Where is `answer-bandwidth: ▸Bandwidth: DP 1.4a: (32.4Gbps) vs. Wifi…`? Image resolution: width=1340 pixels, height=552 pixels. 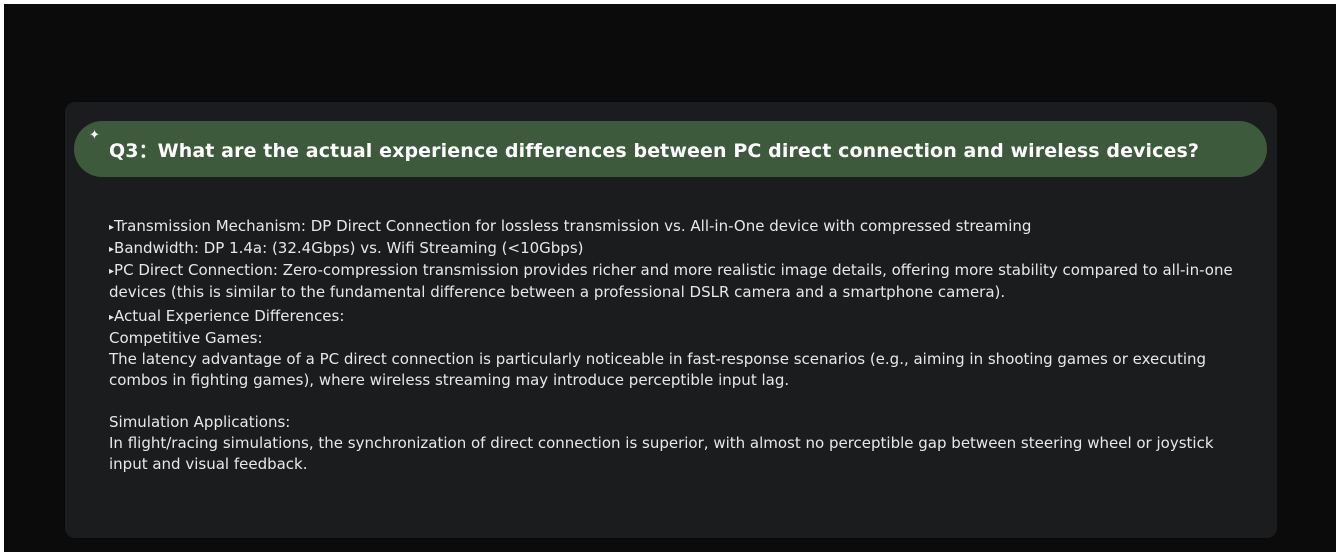 answer-bandwidth: ▸Bandwidth: DP 1.4a: (32.4Gbps) vs. Wifi… is located at coordinates (346, 248).